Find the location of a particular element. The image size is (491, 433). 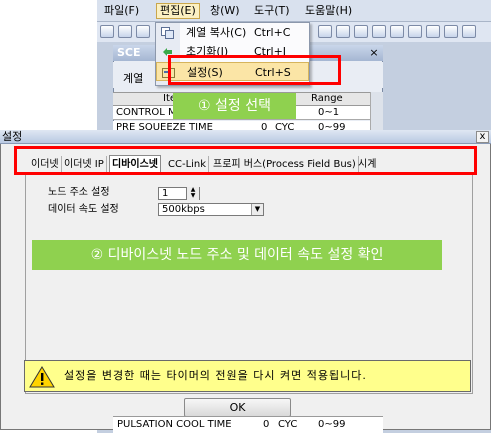

data-rate-label: 데이터 속도 설정 is located at coordinates (83, 209).